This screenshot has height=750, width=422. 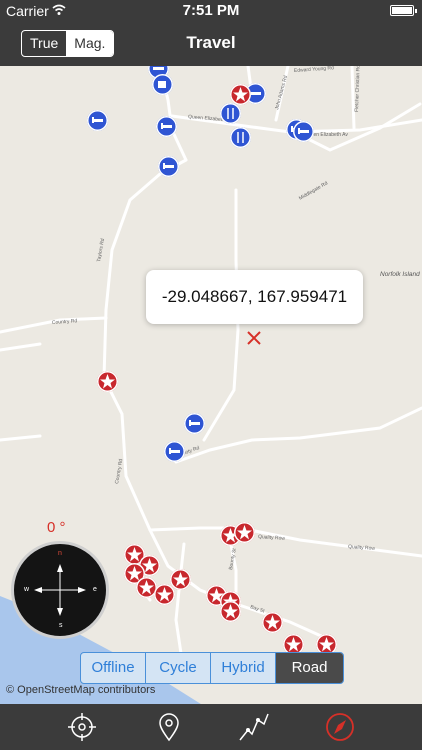 What do you see at coordinates (403, 10) in the screenshot?
I see `battery-icon` at bounding box center [403, 10].